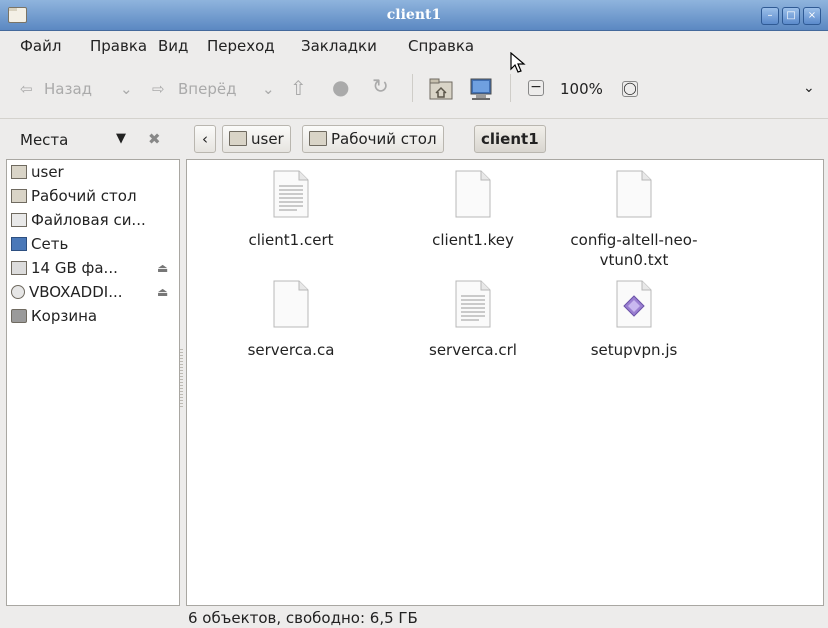  I want to click on places-selector: Места, so click(44, 140).